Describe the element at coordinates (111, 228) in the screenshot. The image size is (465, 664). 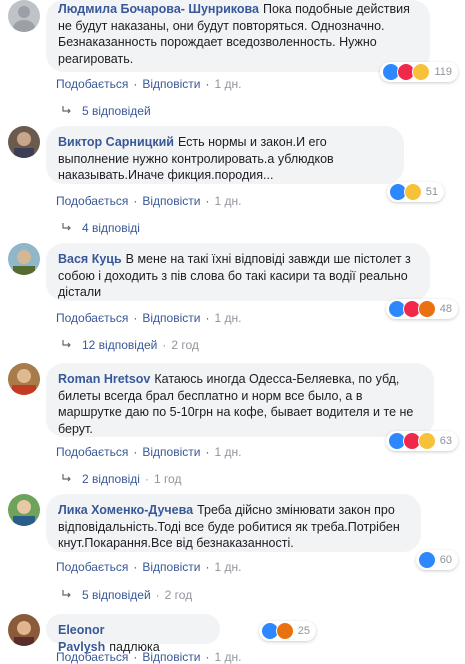
I see `replies-count: 4 відповіді` at that location.